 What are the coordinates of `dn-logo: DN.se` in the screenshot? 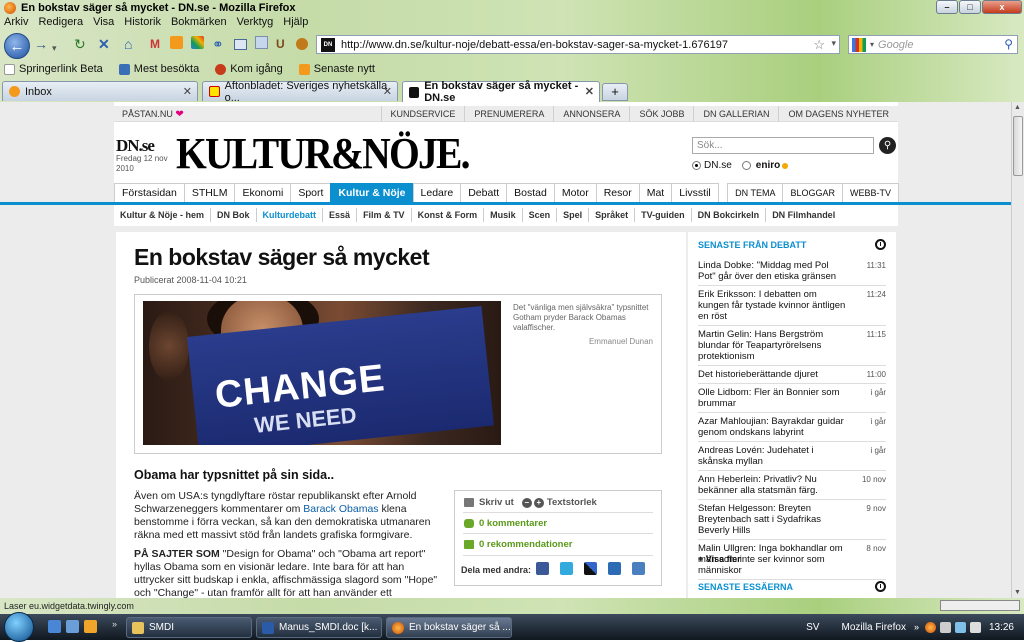 It's located at (135, 146).